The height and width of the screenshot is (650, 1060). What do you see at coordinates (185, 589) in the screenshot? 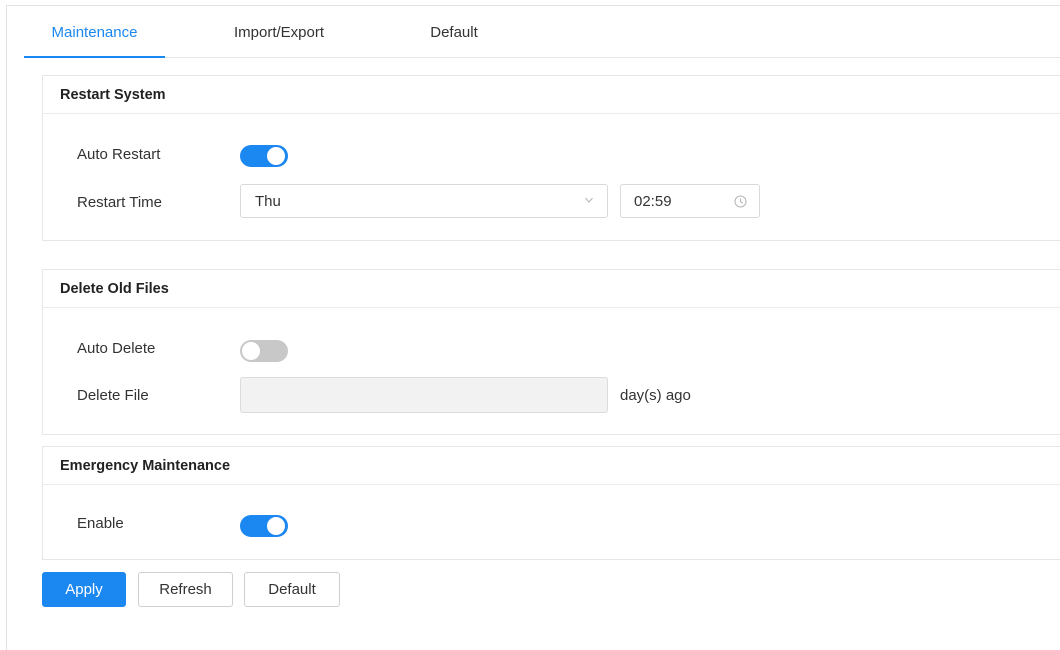
I see `refresh-button: Refresh` at bounding box center [185, 589].